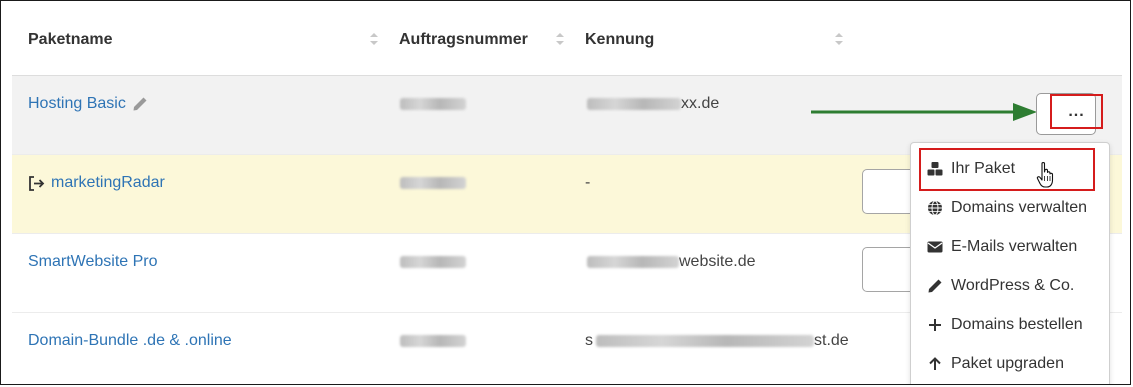  What do you see at coordinates (717, 261) in the screenshot?
I see `identifier-text: website.de` at bounding box center [717, 261].